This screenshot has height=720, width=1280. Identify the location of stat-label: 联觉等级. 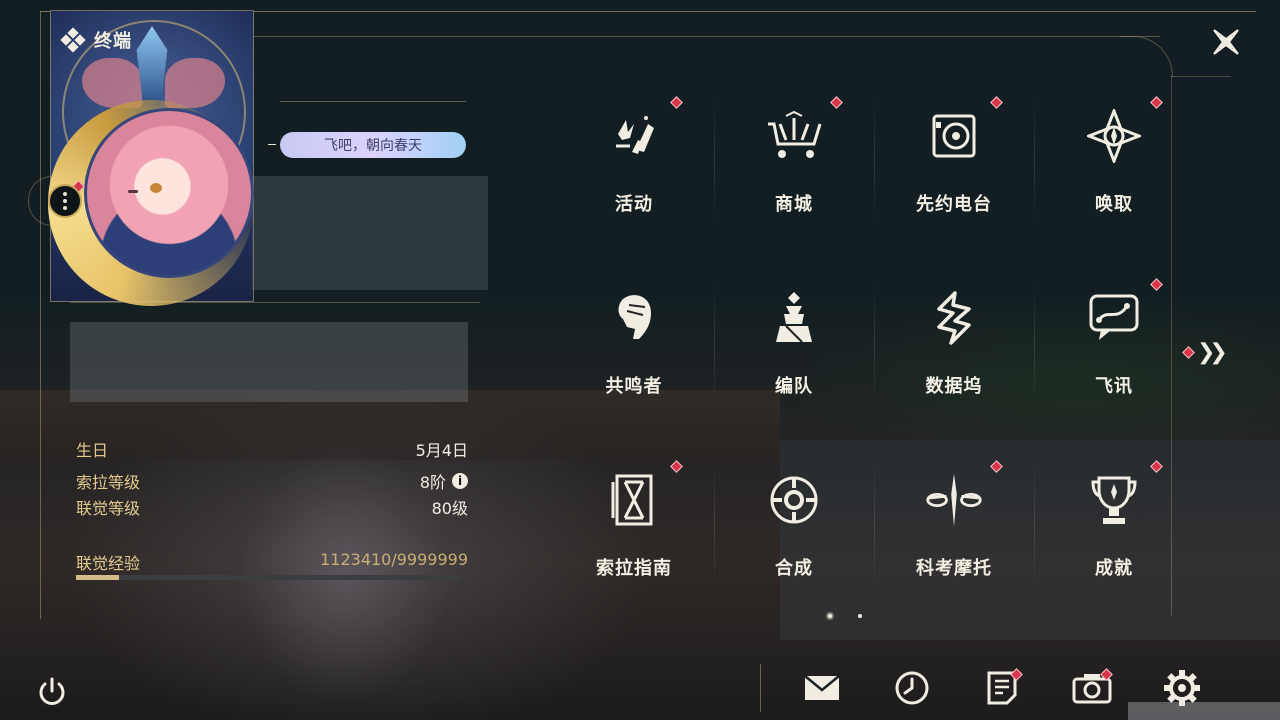
(108, 508).